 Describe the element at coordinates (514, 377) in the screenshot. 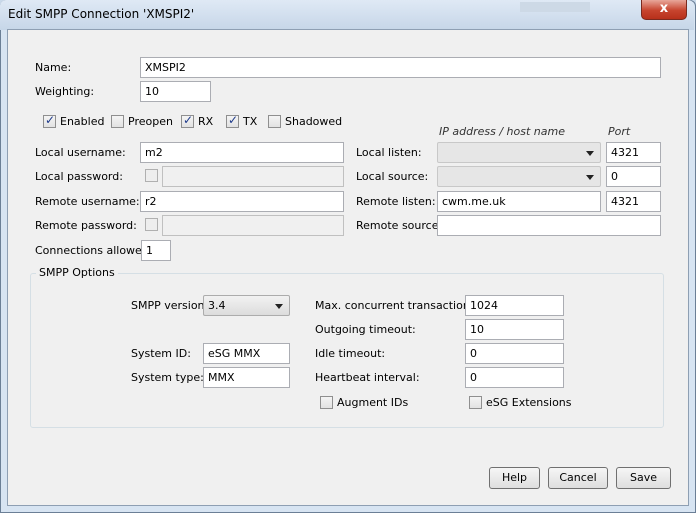

I see `heartbeat-interval-input: 0` at that location.